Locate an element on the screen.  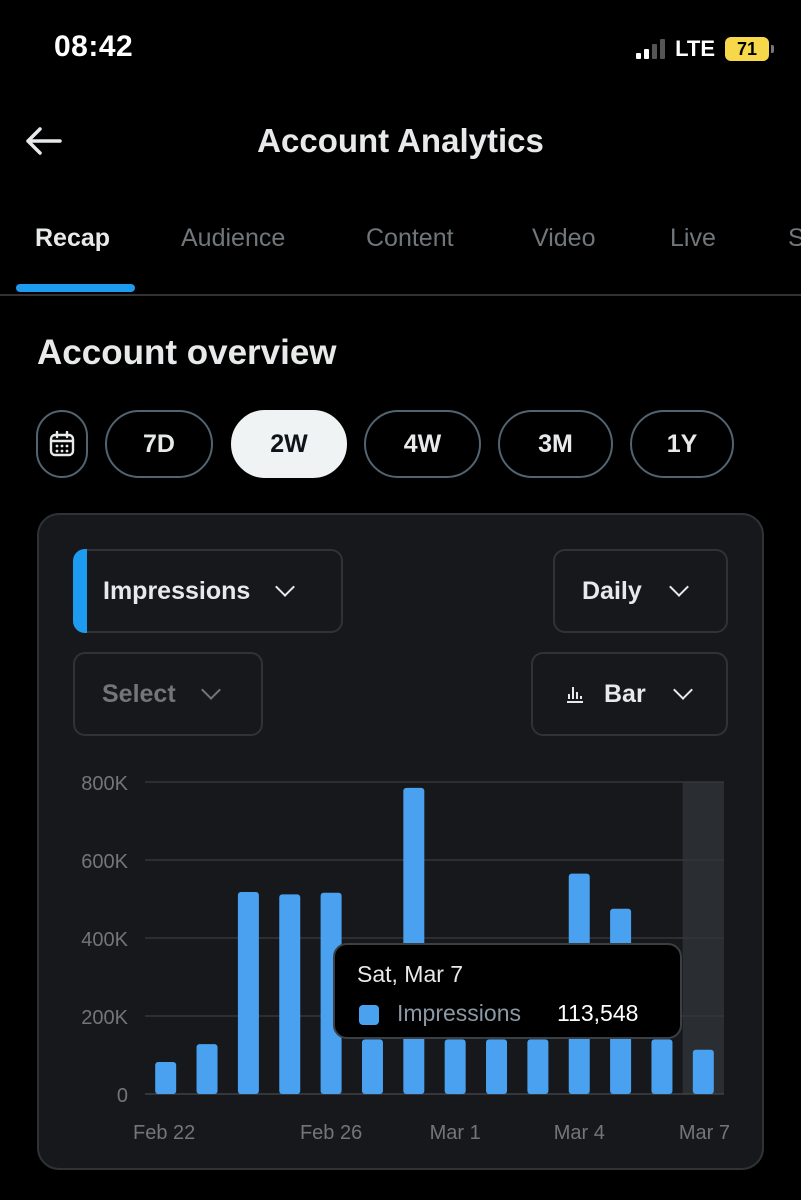
tooltip-value: 113,548 is located at coordinates (598, 1013).